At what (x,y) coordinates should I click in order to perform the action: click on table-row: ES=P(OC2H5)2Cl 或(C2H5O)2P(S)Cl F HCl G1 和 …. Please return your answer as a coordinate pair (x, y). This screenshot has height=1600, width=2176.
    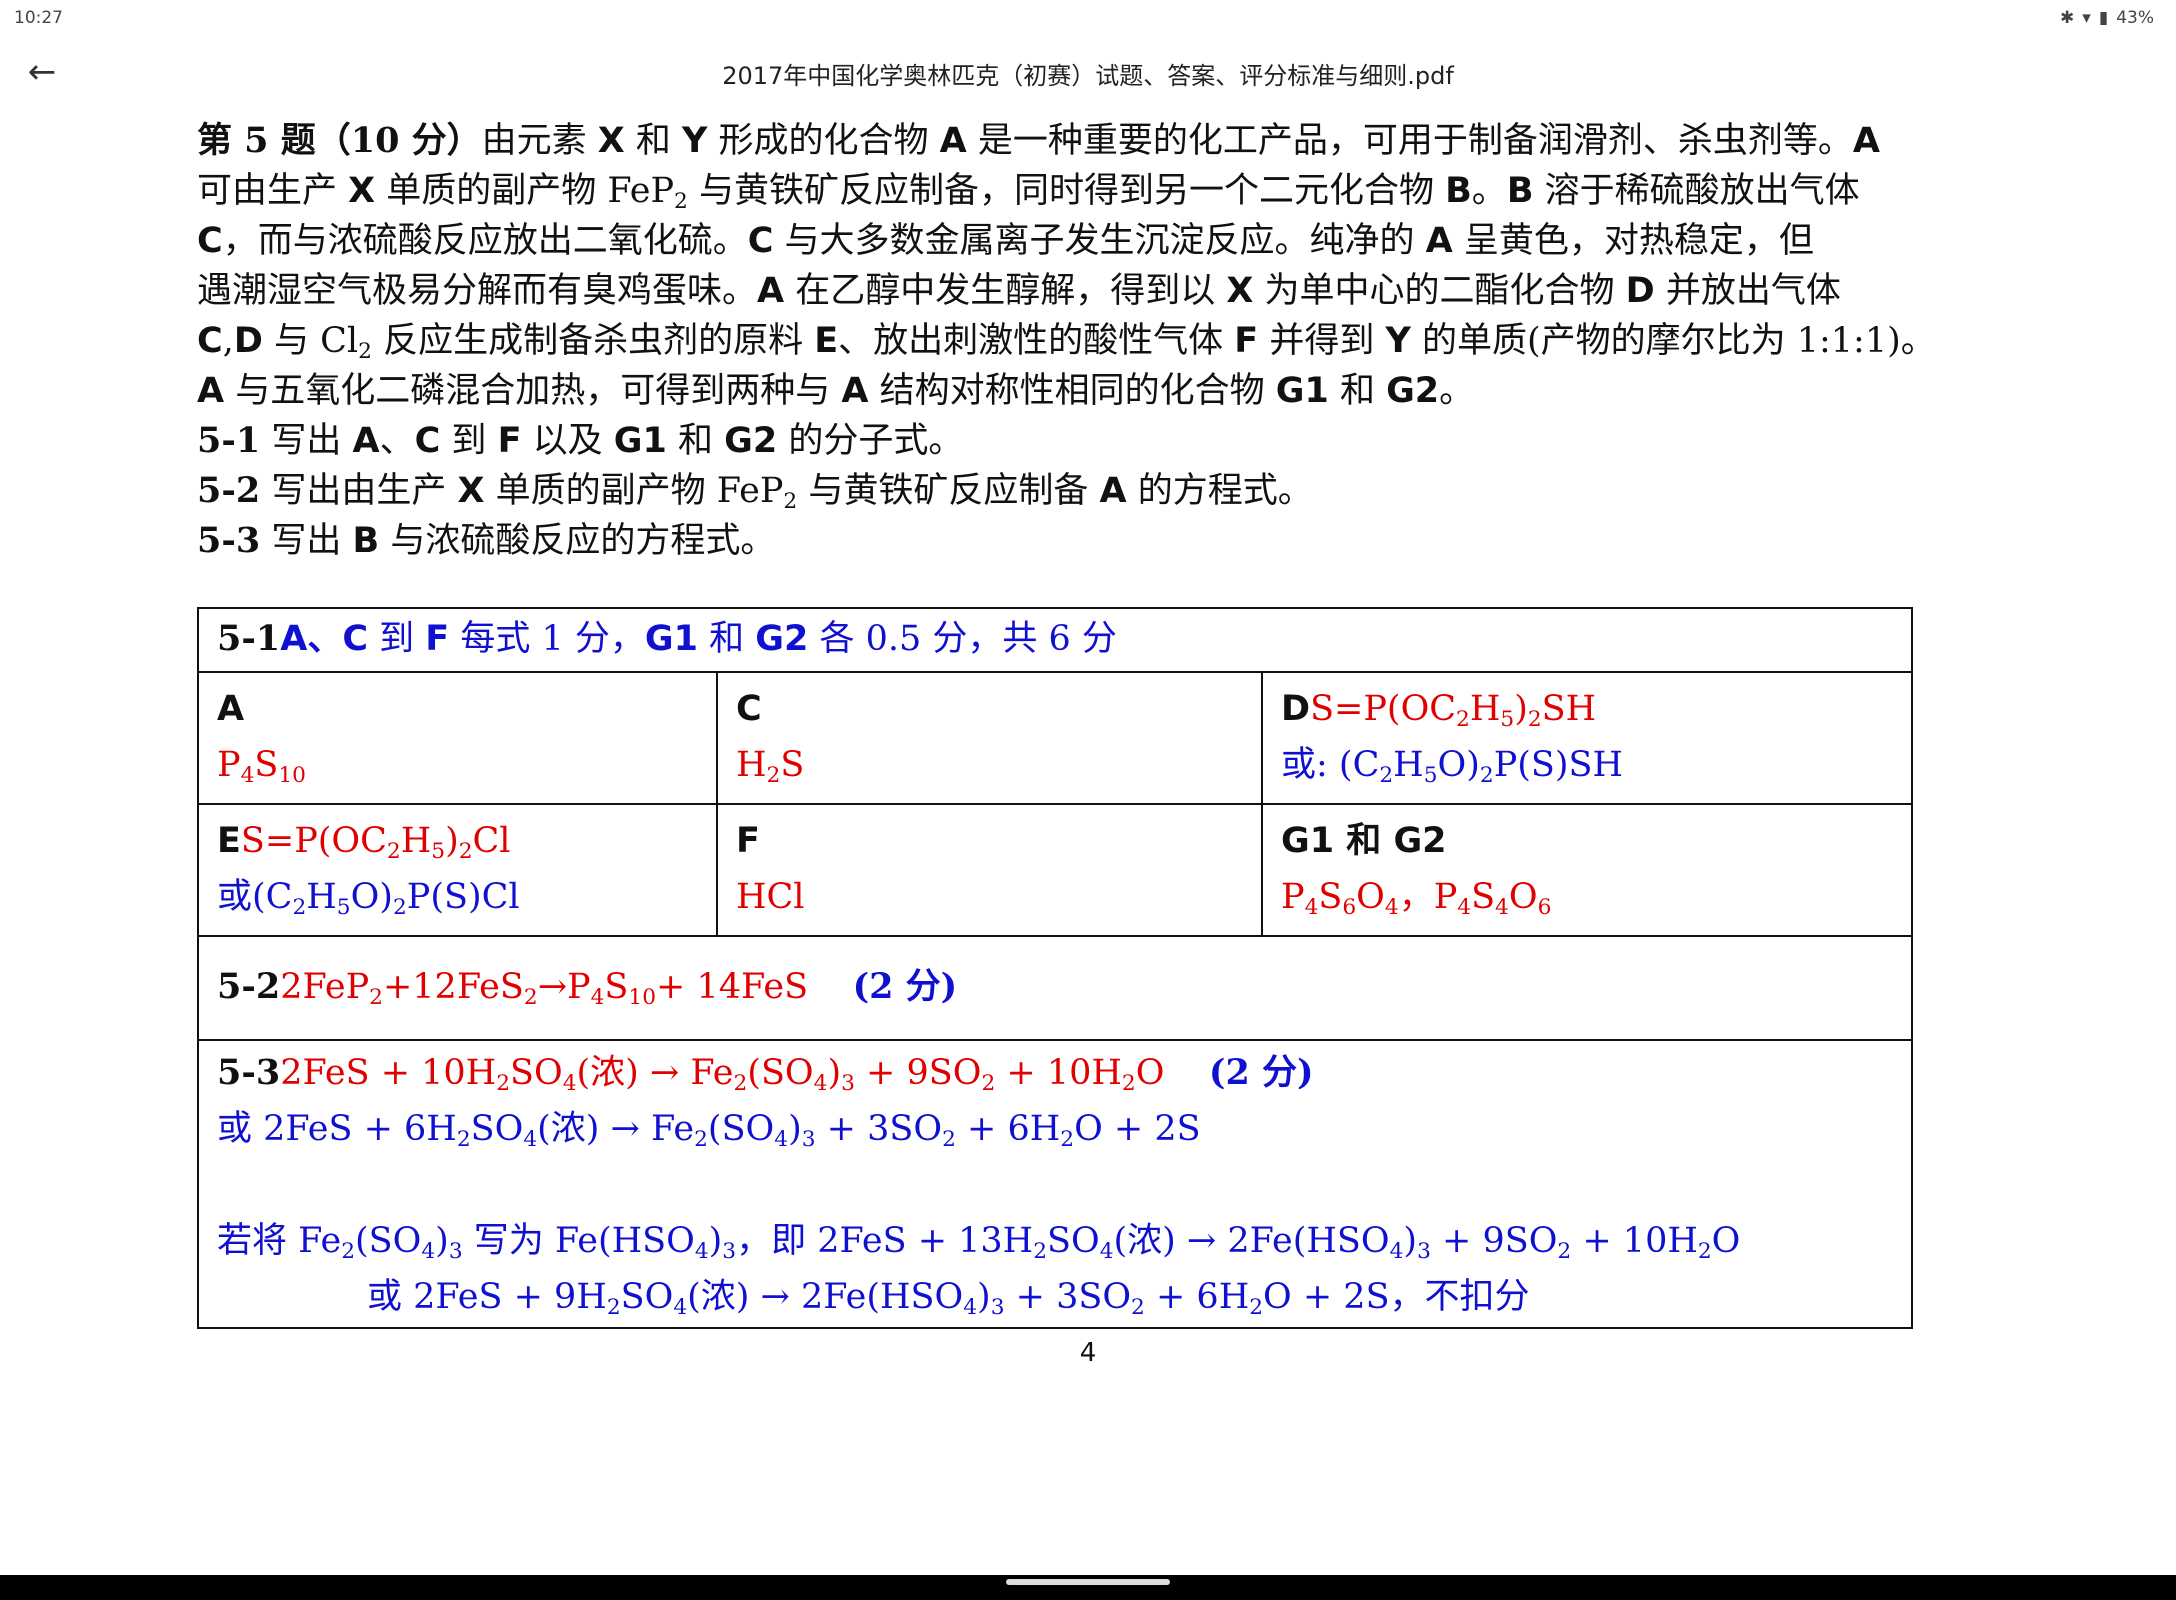
    Looking at the image, I should click on (1055, 870).